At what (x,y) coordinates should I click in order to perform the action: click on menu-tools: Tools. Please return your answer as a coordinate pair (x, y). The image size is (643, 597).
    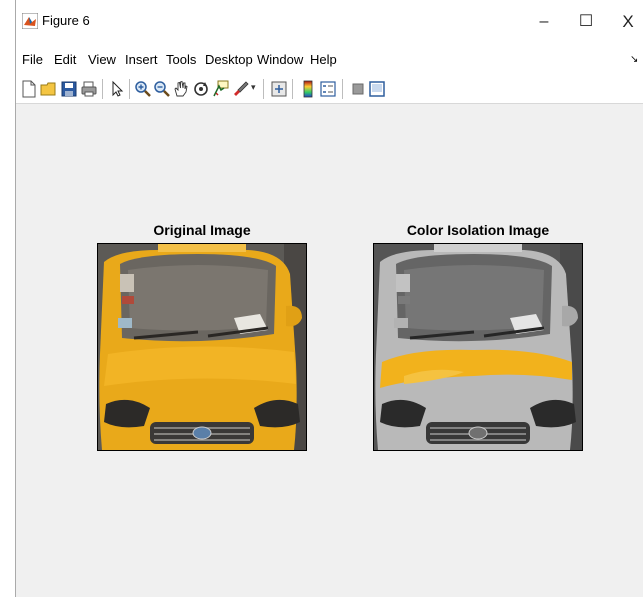
    Looking at the image, I should click on (181, 59).